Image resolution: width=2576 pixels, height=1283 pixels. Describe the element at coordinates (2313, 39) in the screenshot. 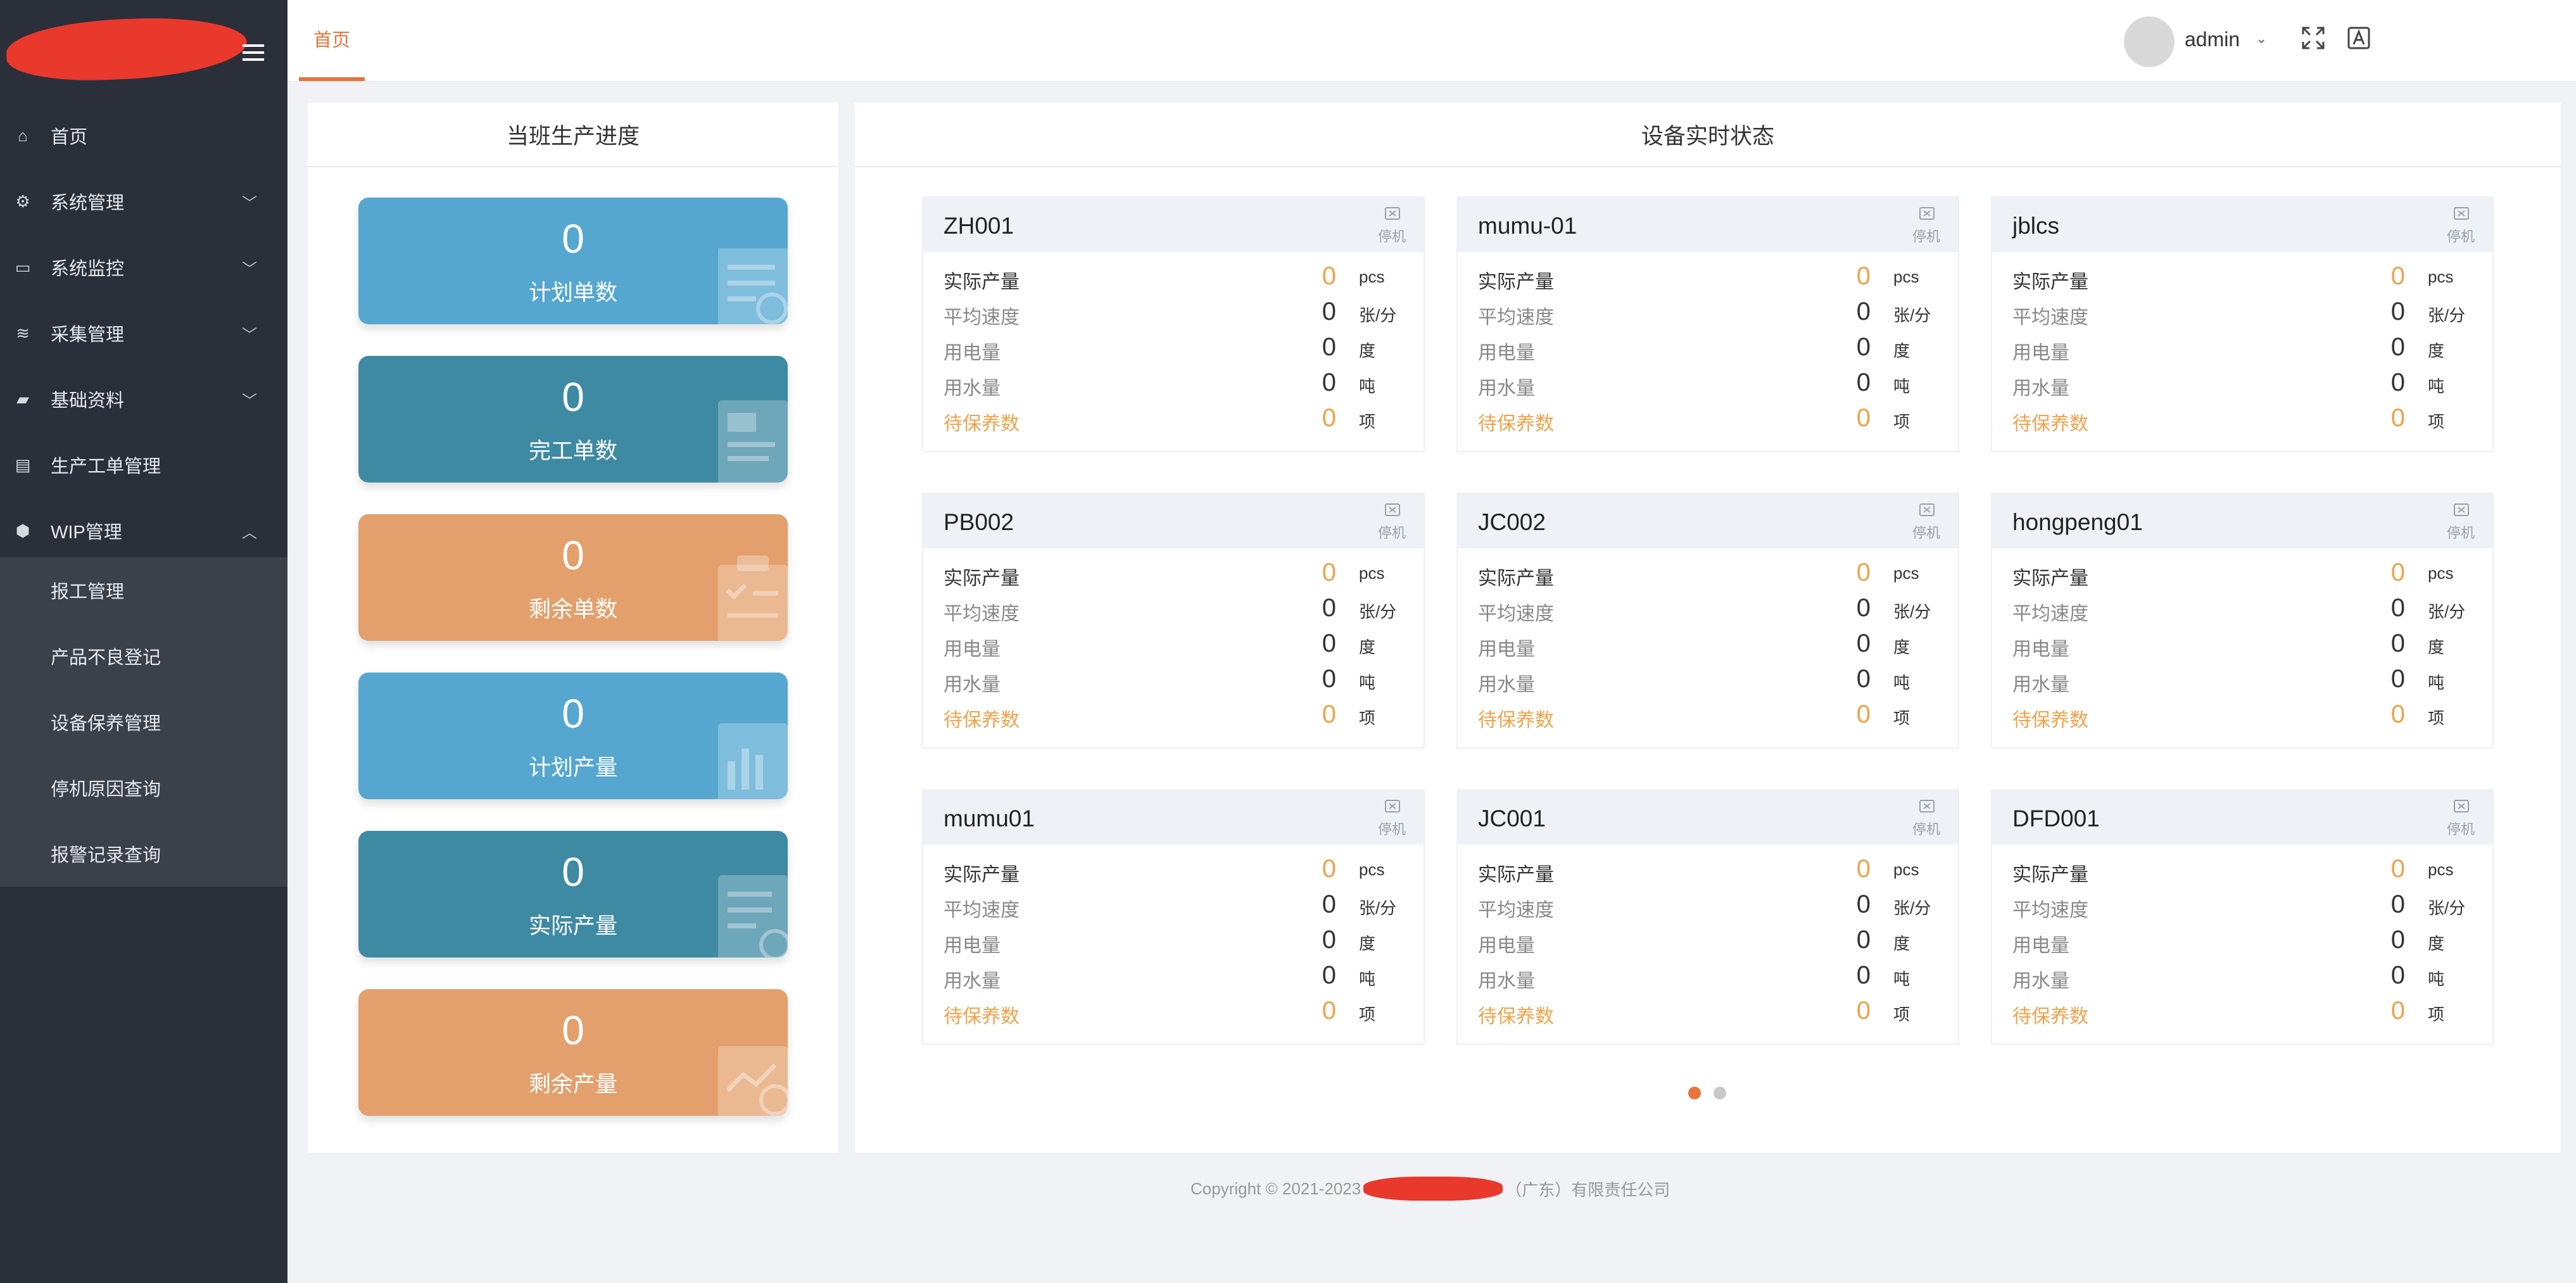

I see `fullscreen-icon` at that location.